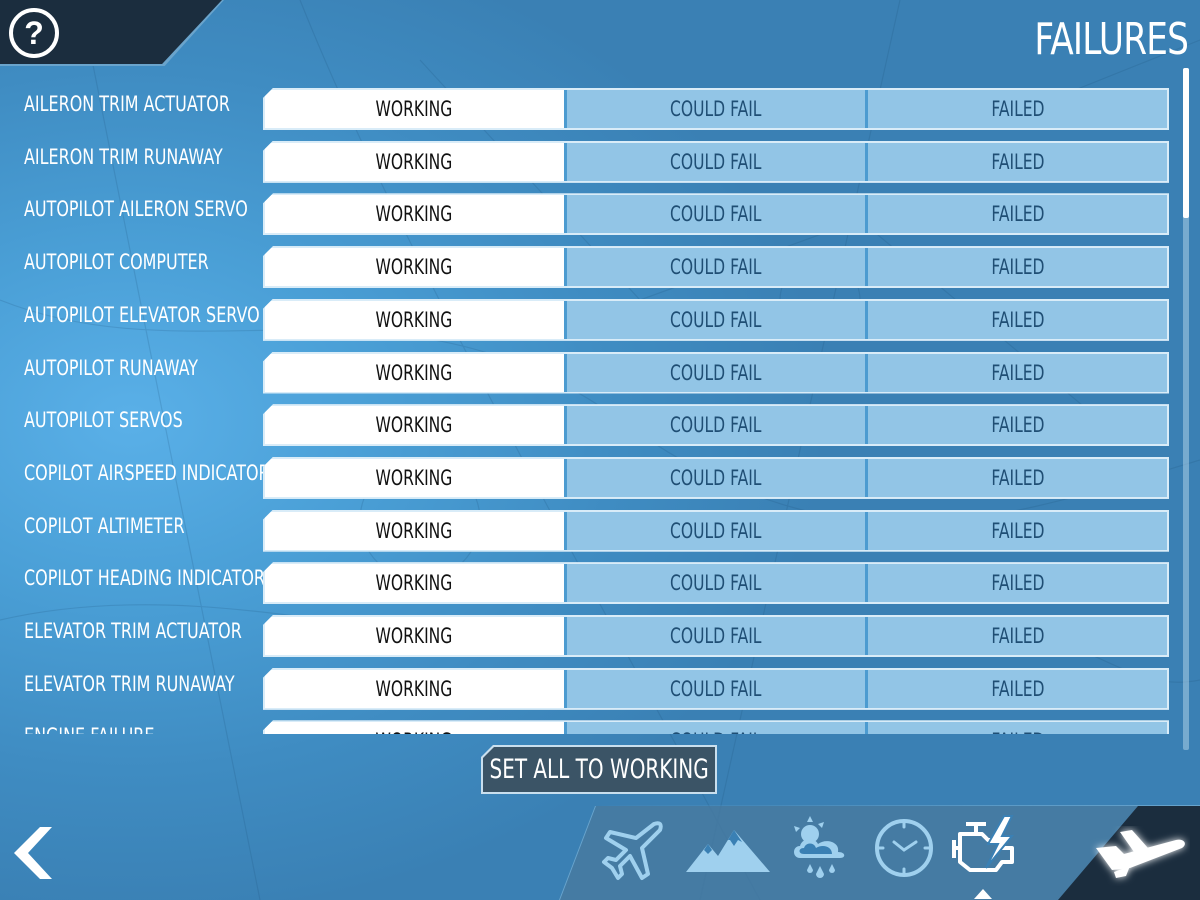 The width and height of the screenshot is (1200, 900). What do you see at coordinates (34, 33) in the screenshot?
I see `help-button: ?` at bounding box center [34, 33].